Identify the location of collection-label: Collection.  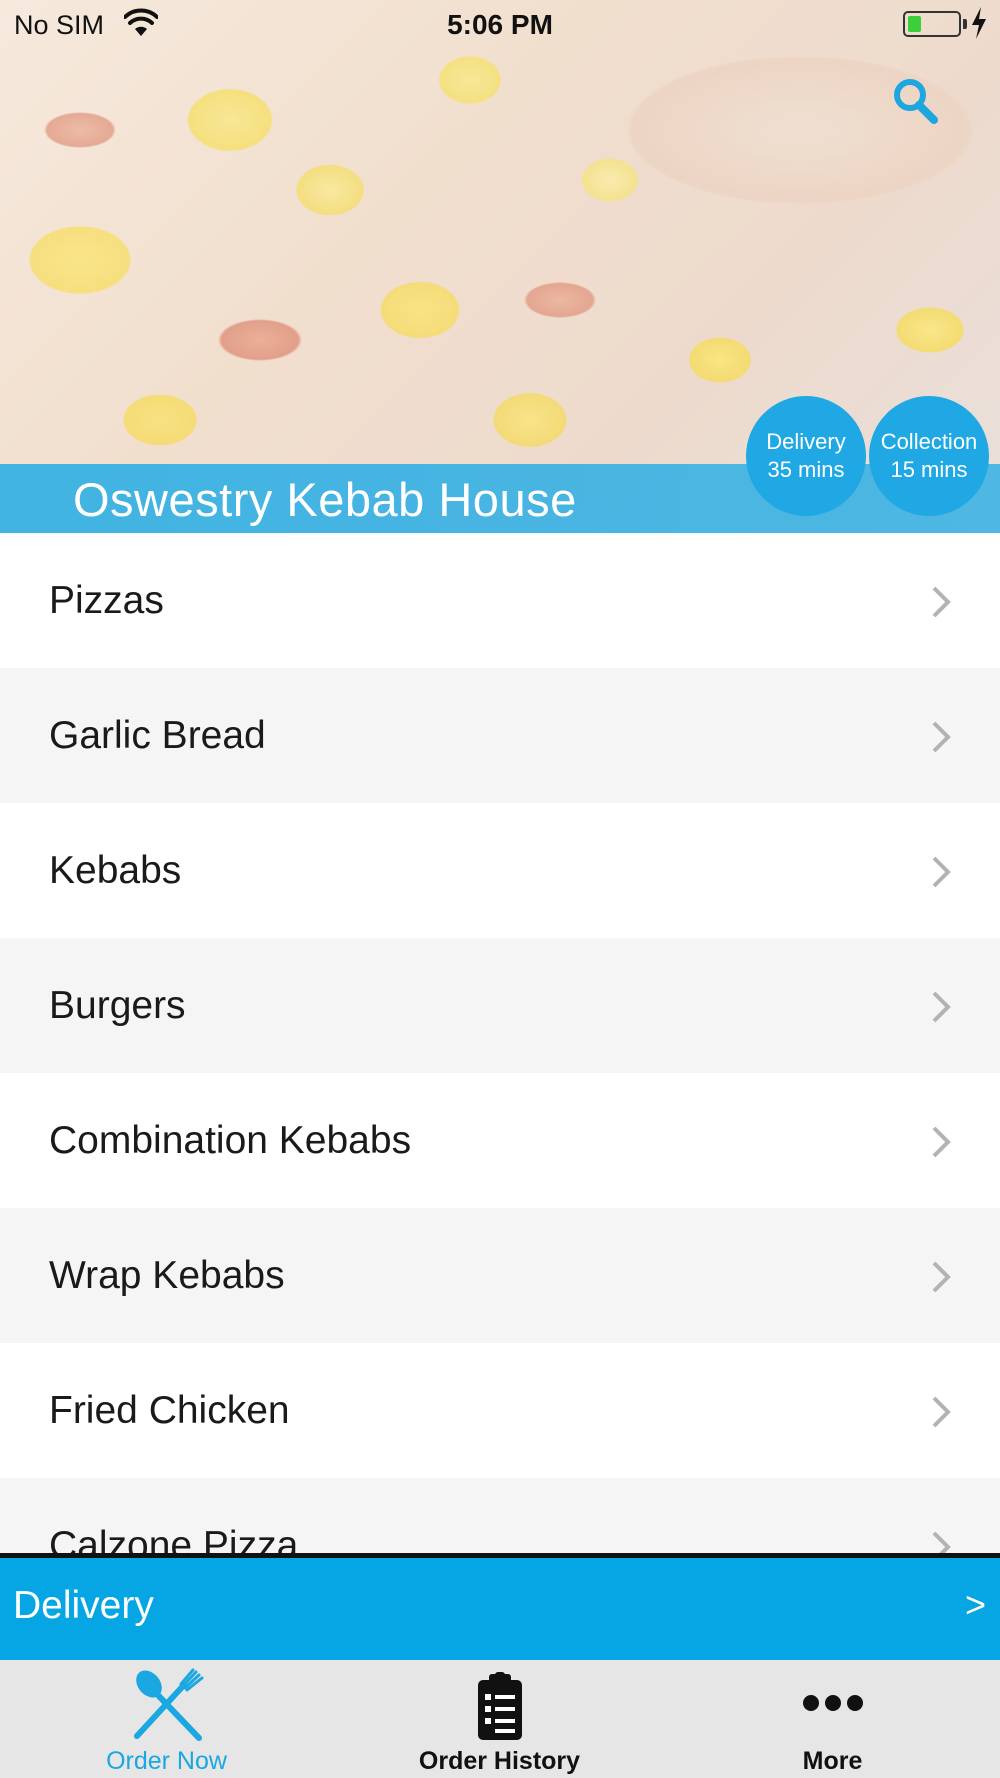
(929, 441).